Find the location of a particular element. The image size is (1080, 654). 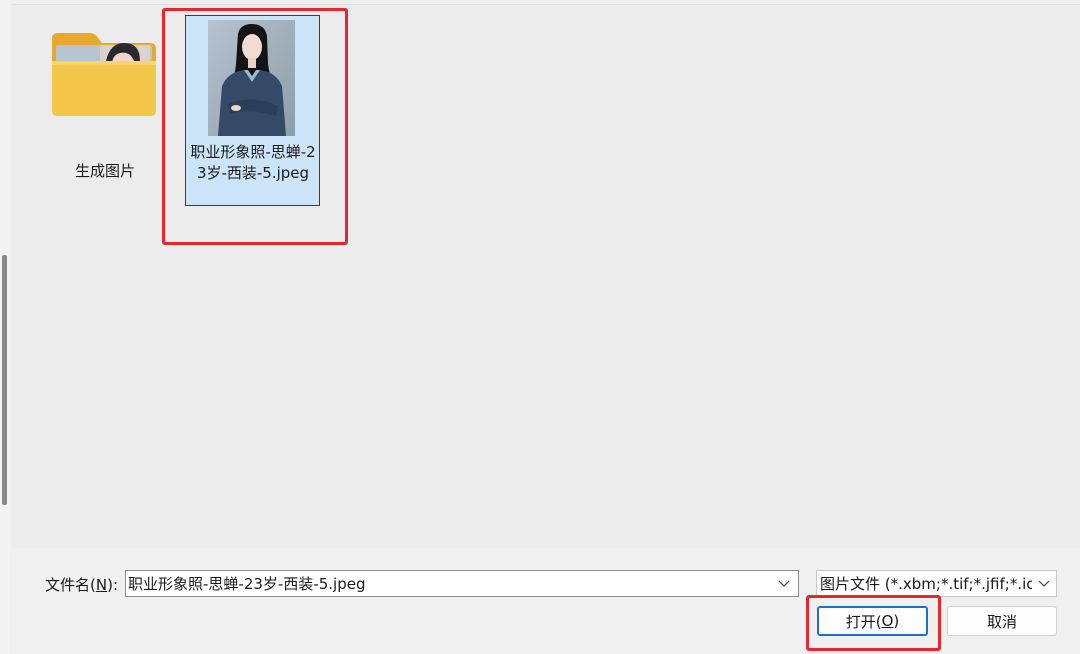

folder-item-generated-images: 生成图片 is located at coordinates (105, 102).